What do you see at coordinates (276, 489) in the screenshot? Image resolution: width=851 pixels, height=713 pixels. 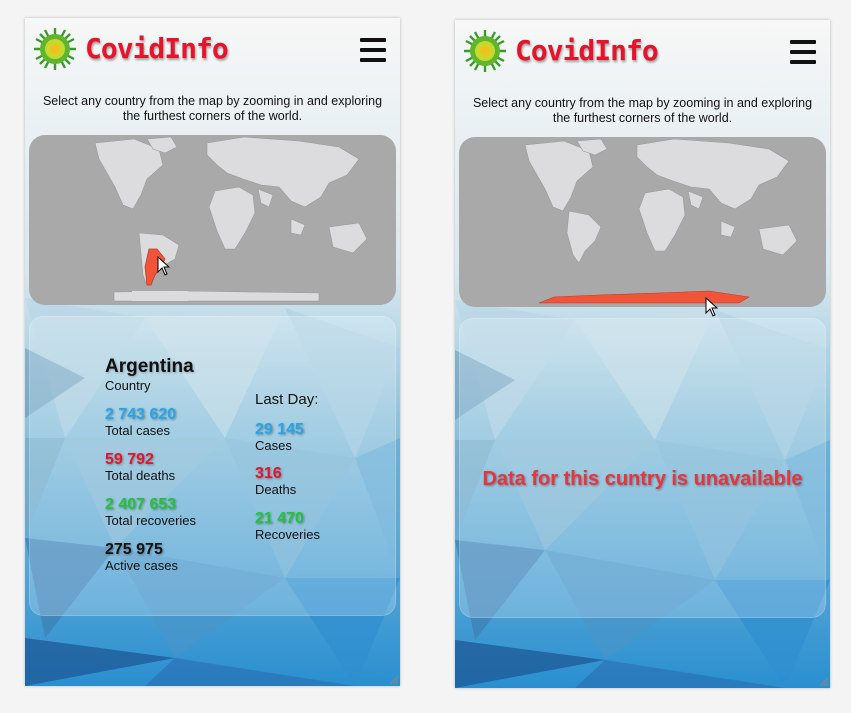 I see `last-day-deaths-label: Deaths` at bounding box center [276, 489].